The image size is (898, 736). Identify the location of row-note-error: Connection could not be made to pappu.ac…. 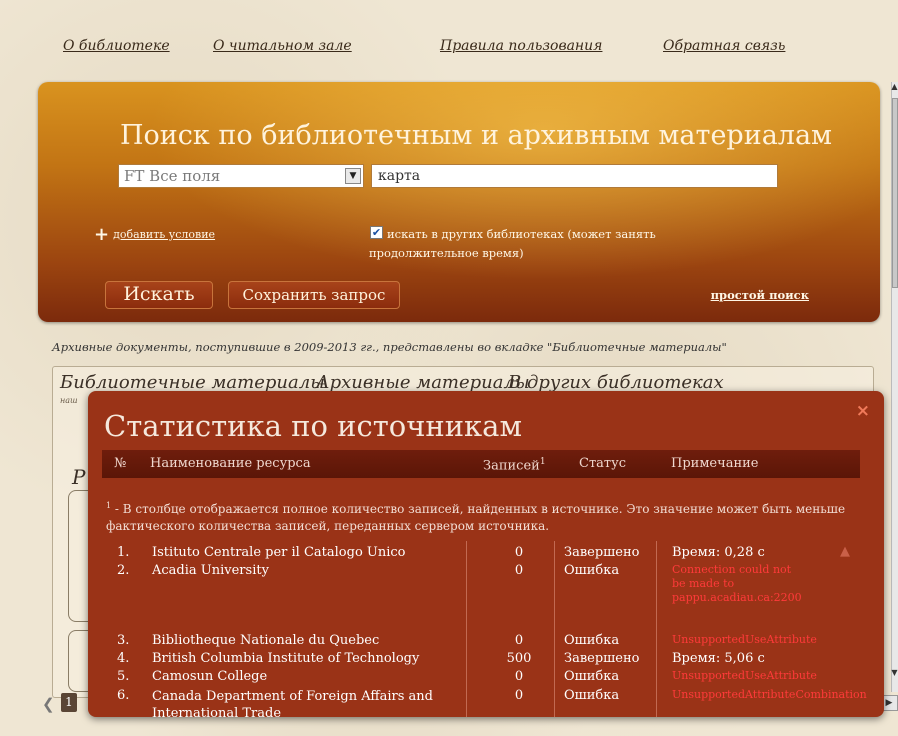
(737, 583).